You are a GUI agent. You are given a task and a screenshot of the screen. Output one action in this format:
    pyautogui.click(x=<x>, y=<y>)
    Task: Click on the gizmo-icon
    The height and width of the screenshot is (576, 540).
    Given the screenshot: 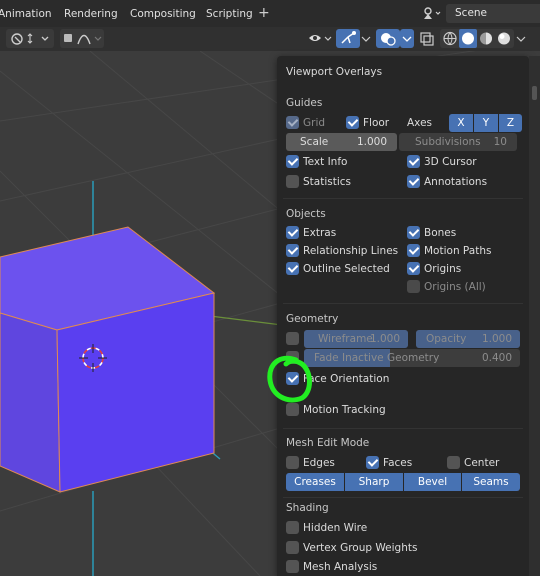 What is the action you would take?
    pyautogui.click(x=348, y=37)
    